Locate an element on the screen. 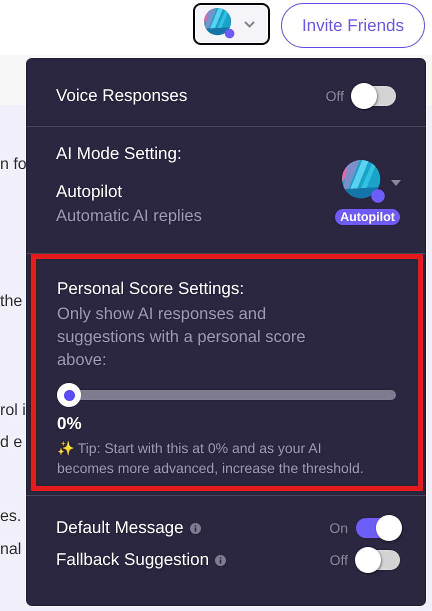 Image resolution: width=432 pixels, height=611 pixels. toggle-label: Default Message is located at coordinates (120, 528).